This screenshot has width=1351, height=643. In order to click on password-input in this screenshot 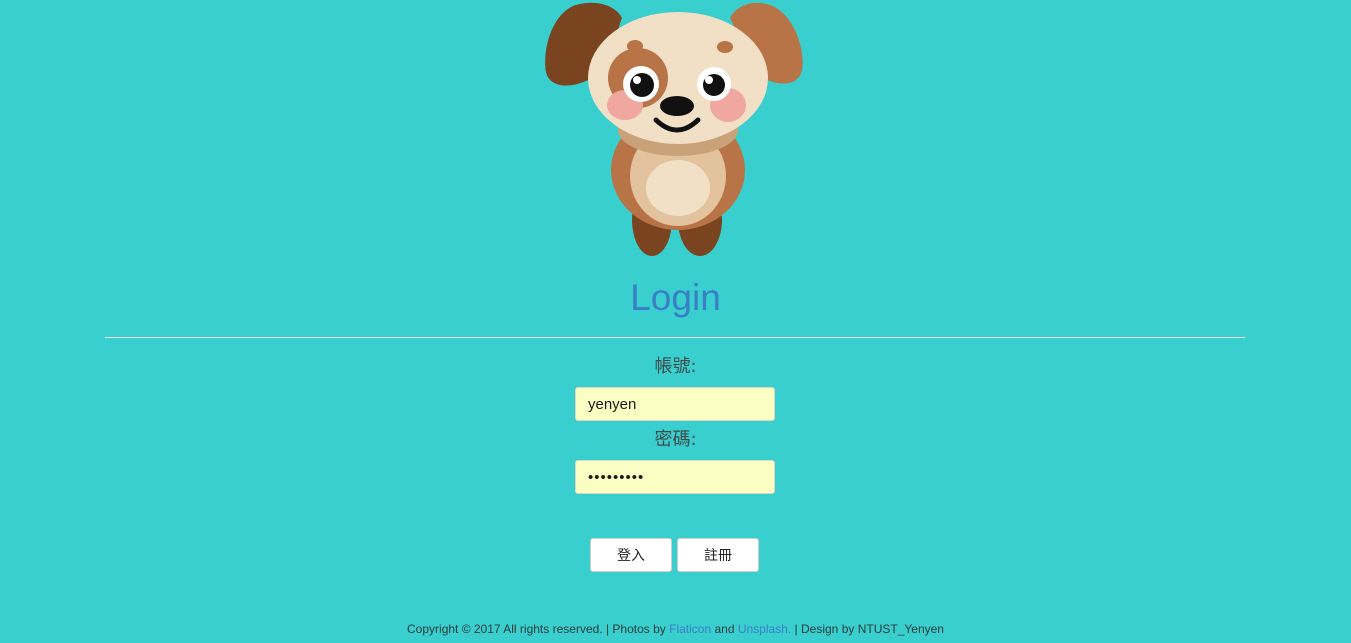, I will do `click(675, 477)`.